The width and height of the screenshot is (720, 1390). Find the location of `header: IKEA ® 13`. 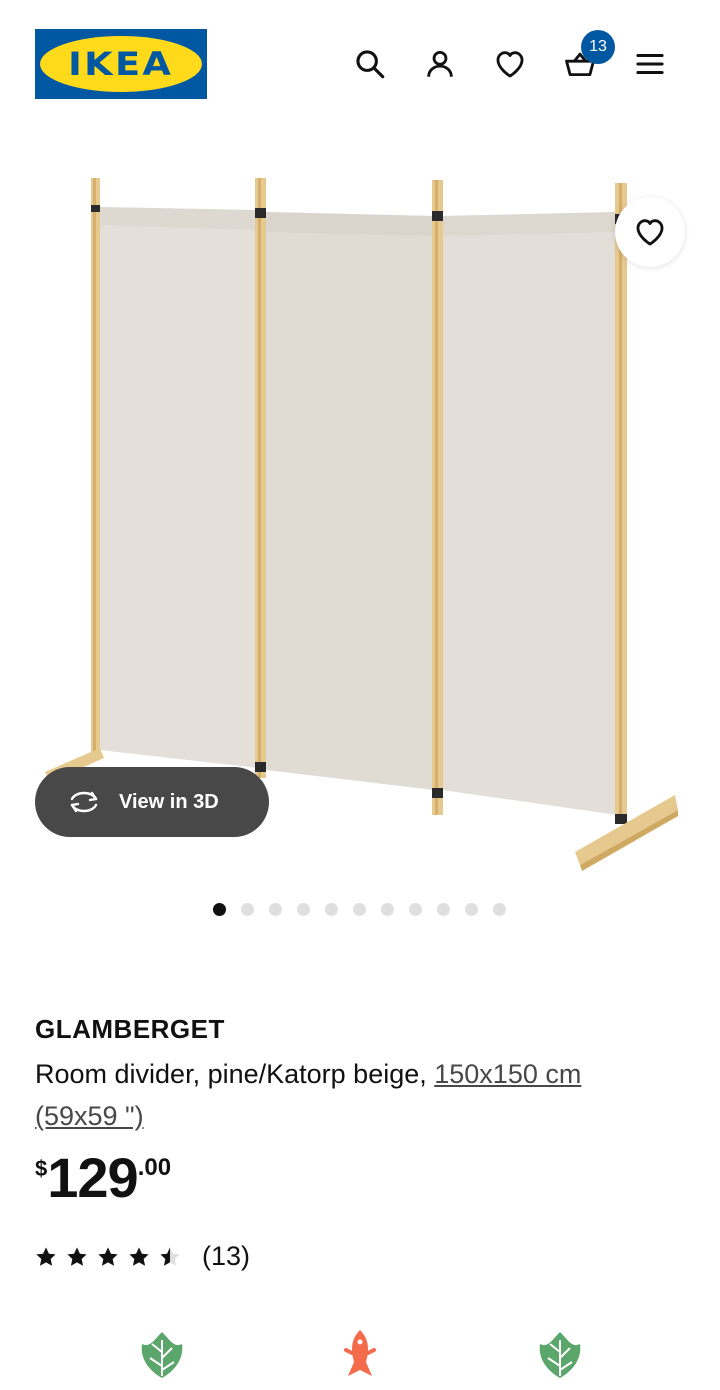

header: IKEA ® 13 is located at coordinates (360, 64).